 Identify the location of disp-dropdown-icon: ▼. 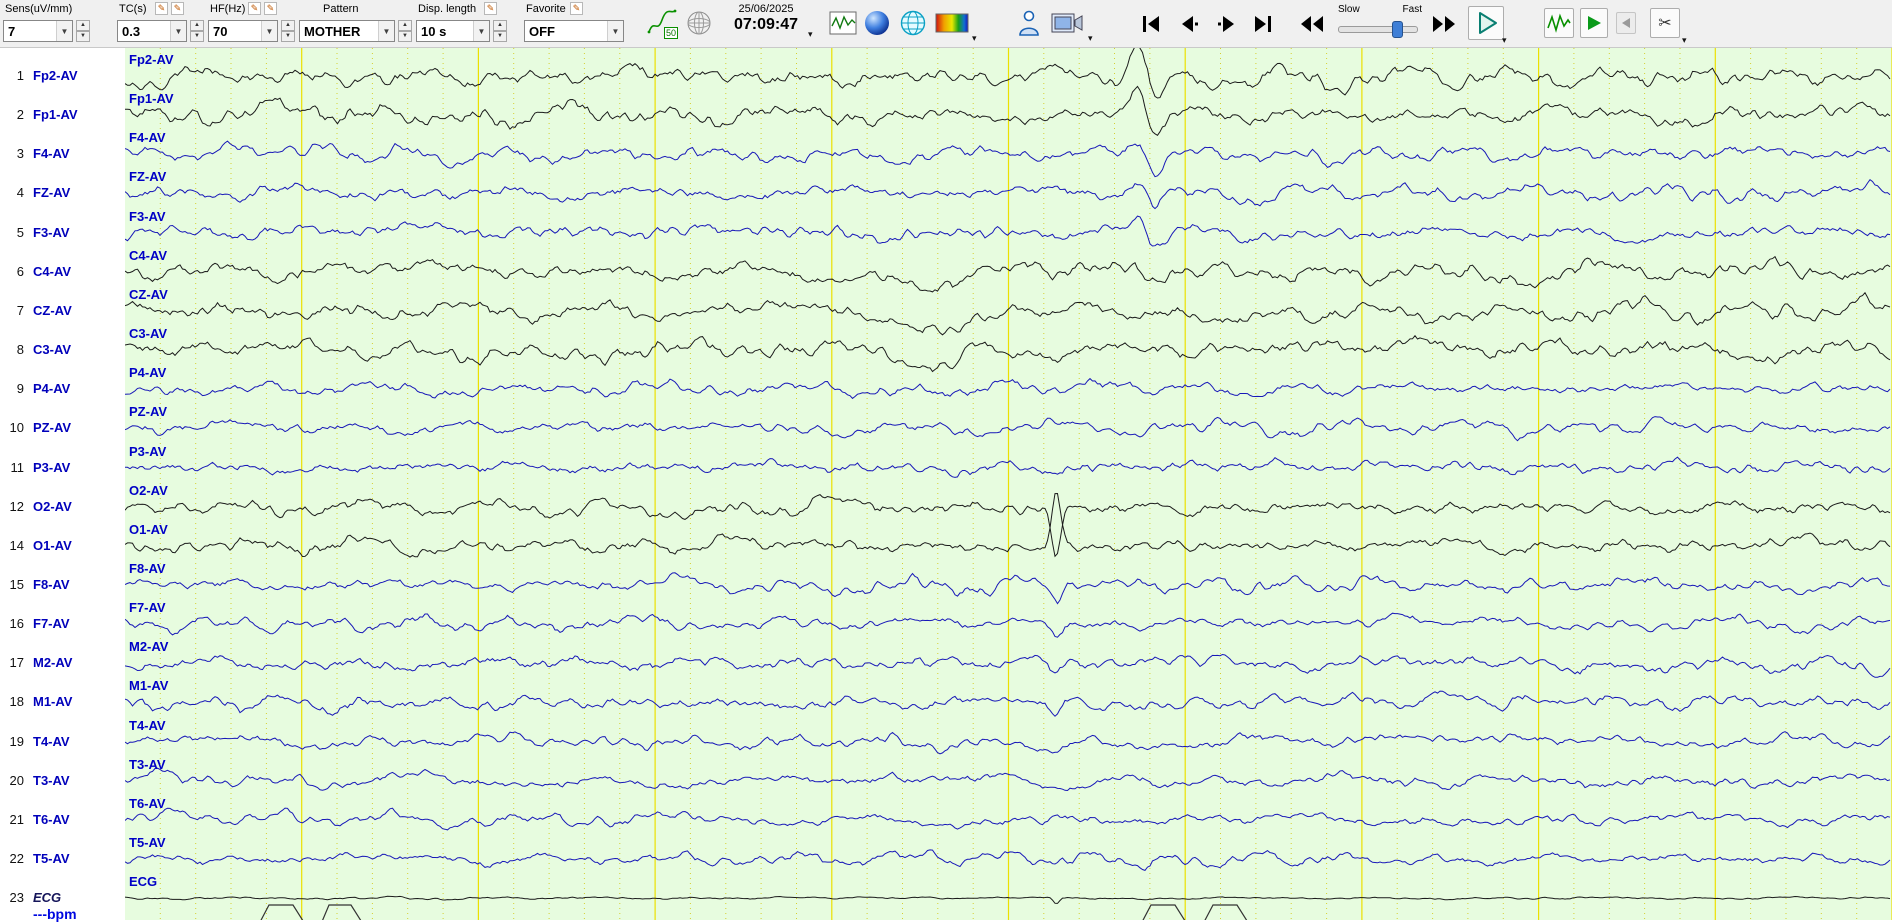
(481, 31).